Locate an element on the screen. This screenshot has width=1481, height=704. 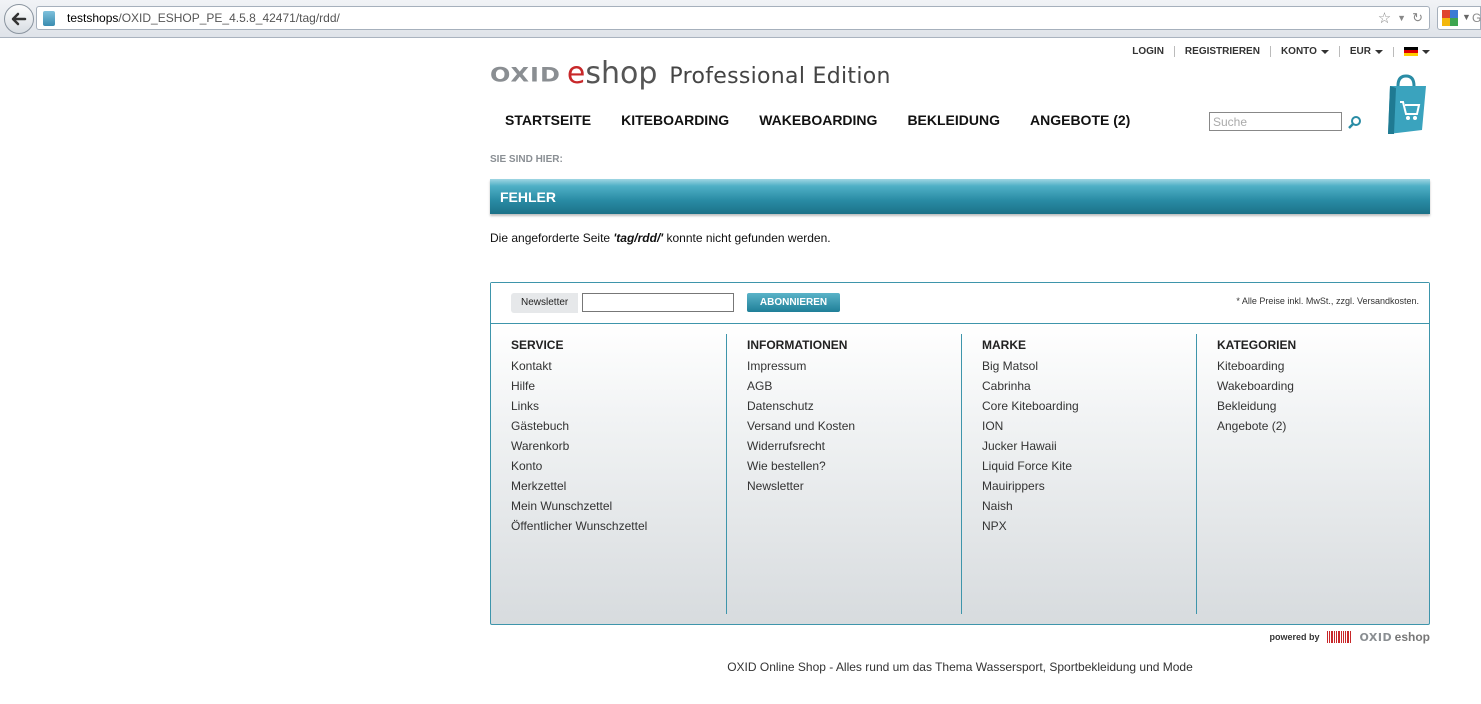
back-arrow-icon is located at coordinates (19, 19).